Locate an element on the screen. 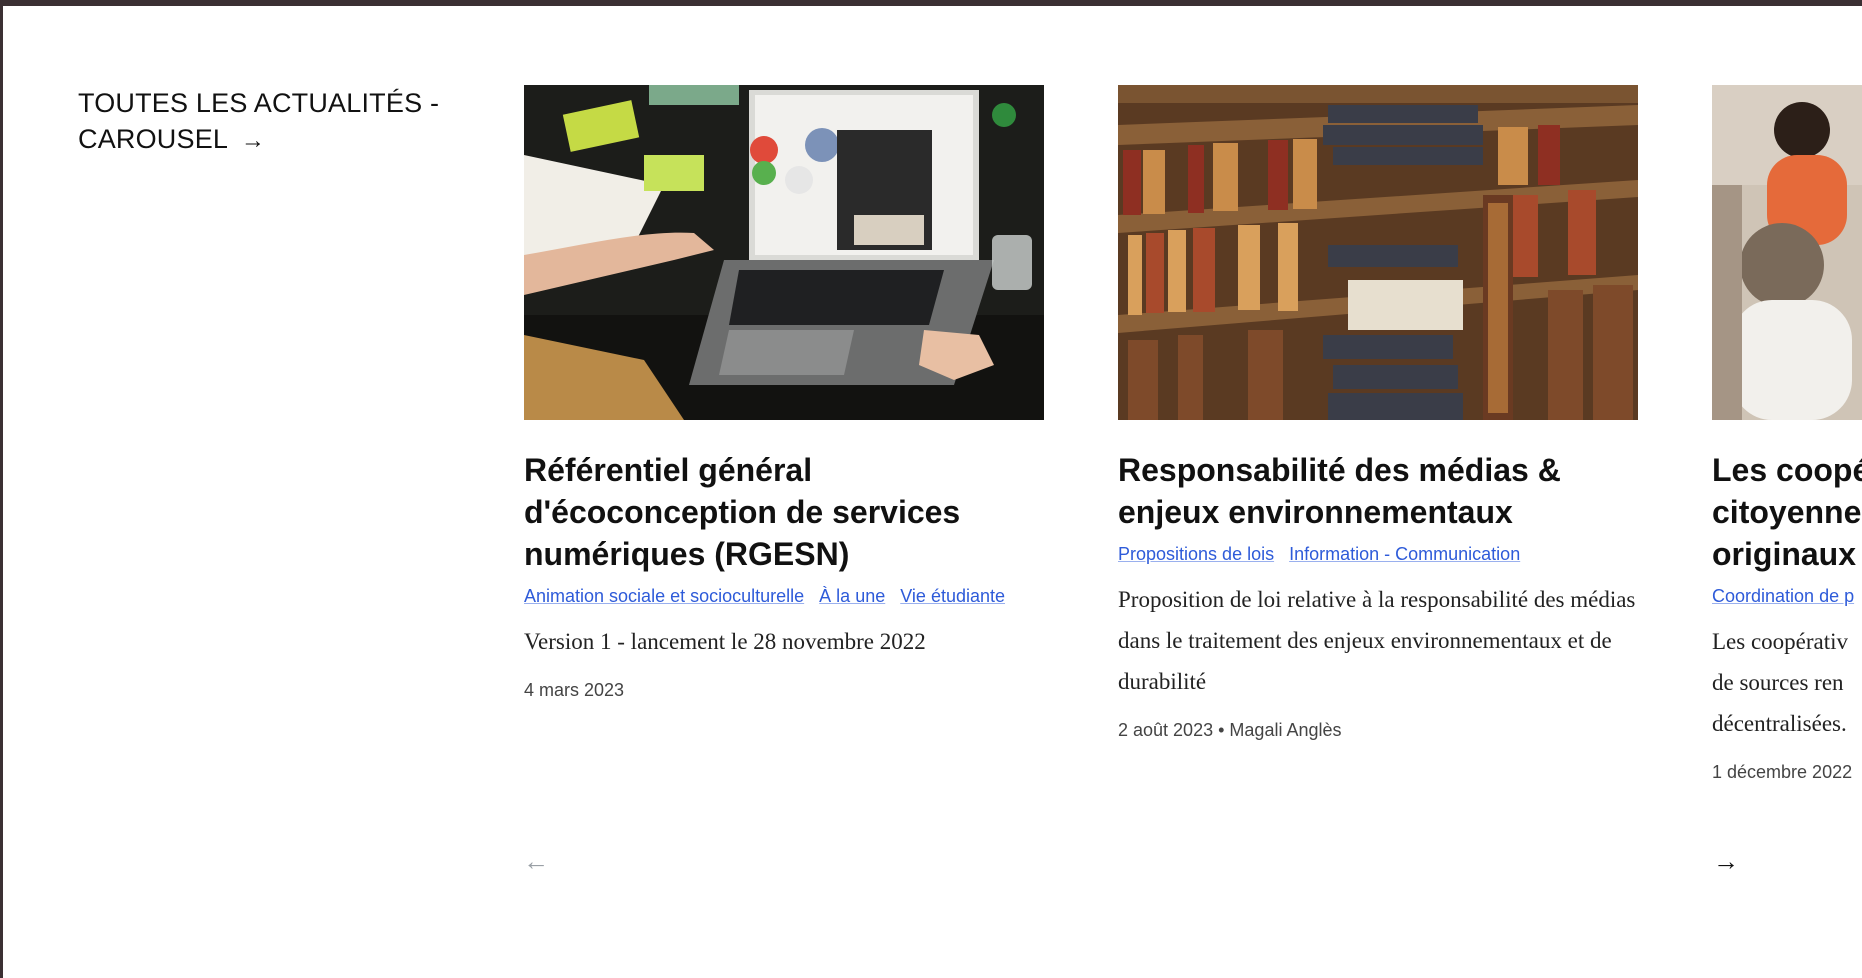 The height and width of the screenshot is (978, 1862). tag-link: Vie étudiante is located at coordinates (952, 596).